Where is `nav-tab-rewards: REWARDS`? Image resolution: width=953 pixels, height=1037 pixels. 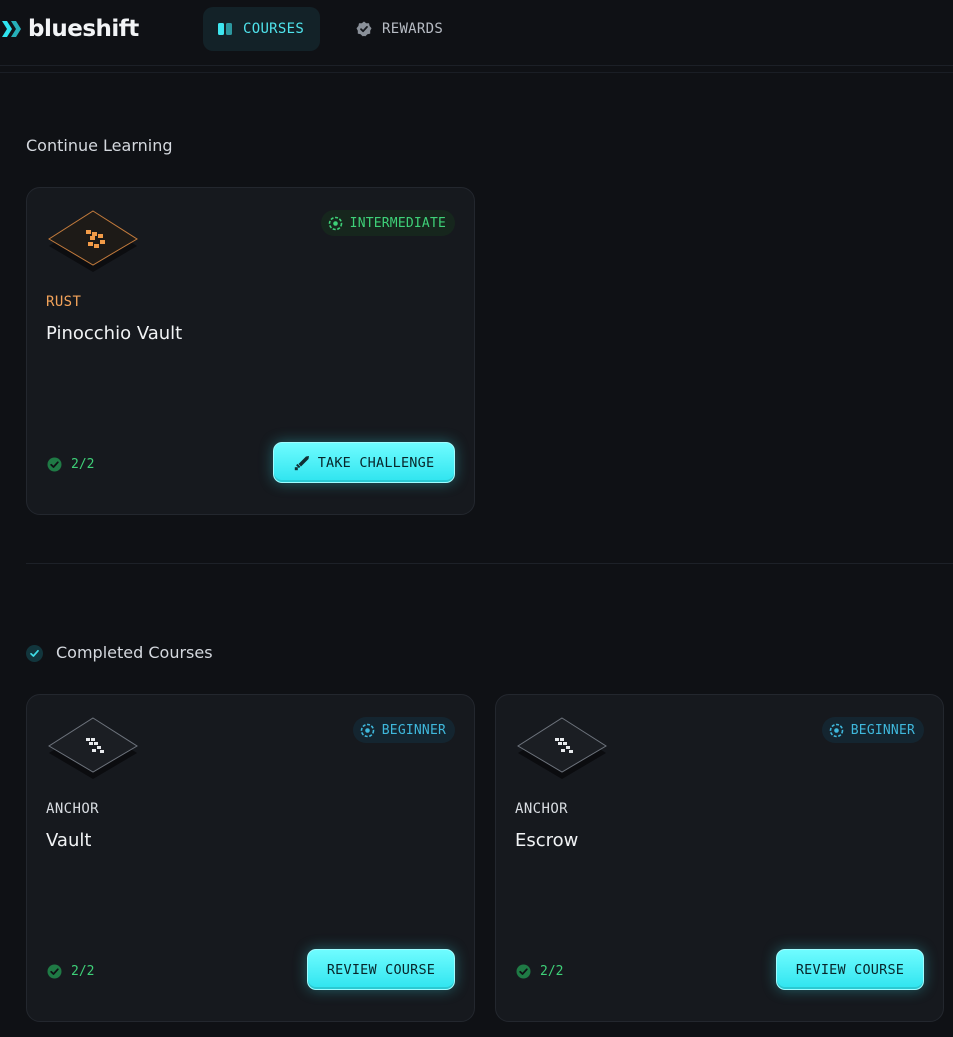 nav-tab-rewards: REWARDS is located at coordinates (402, 29).